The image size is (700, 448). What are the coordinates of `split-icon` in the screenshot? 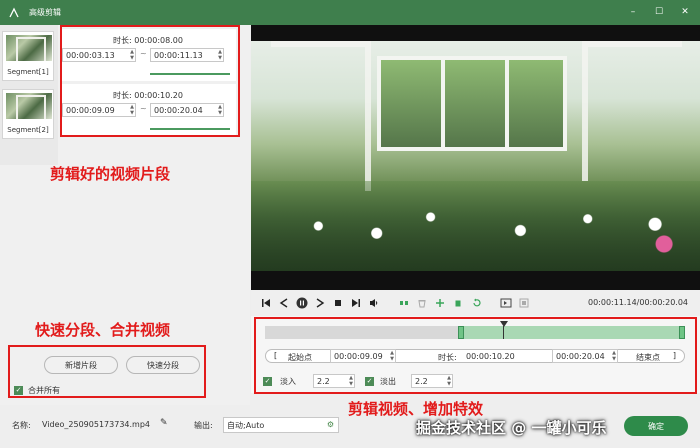 It's located at (404, 303).